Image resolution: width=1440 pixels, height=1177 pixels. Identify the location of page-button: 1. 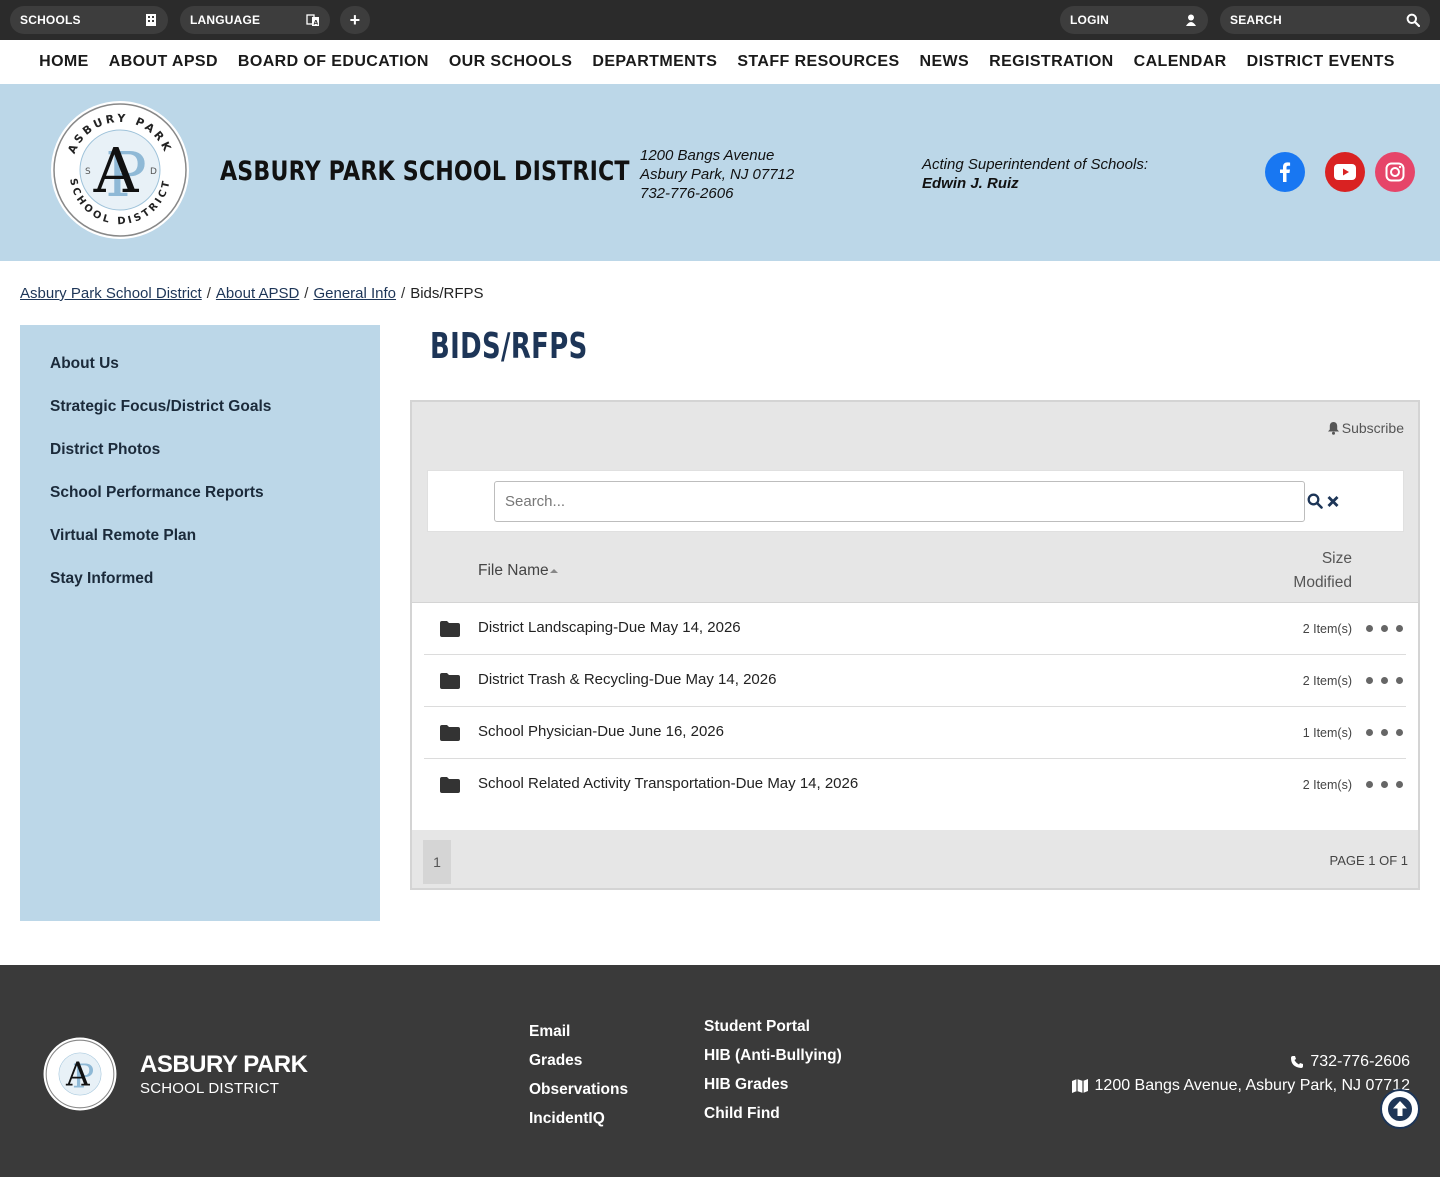
(437, 862).